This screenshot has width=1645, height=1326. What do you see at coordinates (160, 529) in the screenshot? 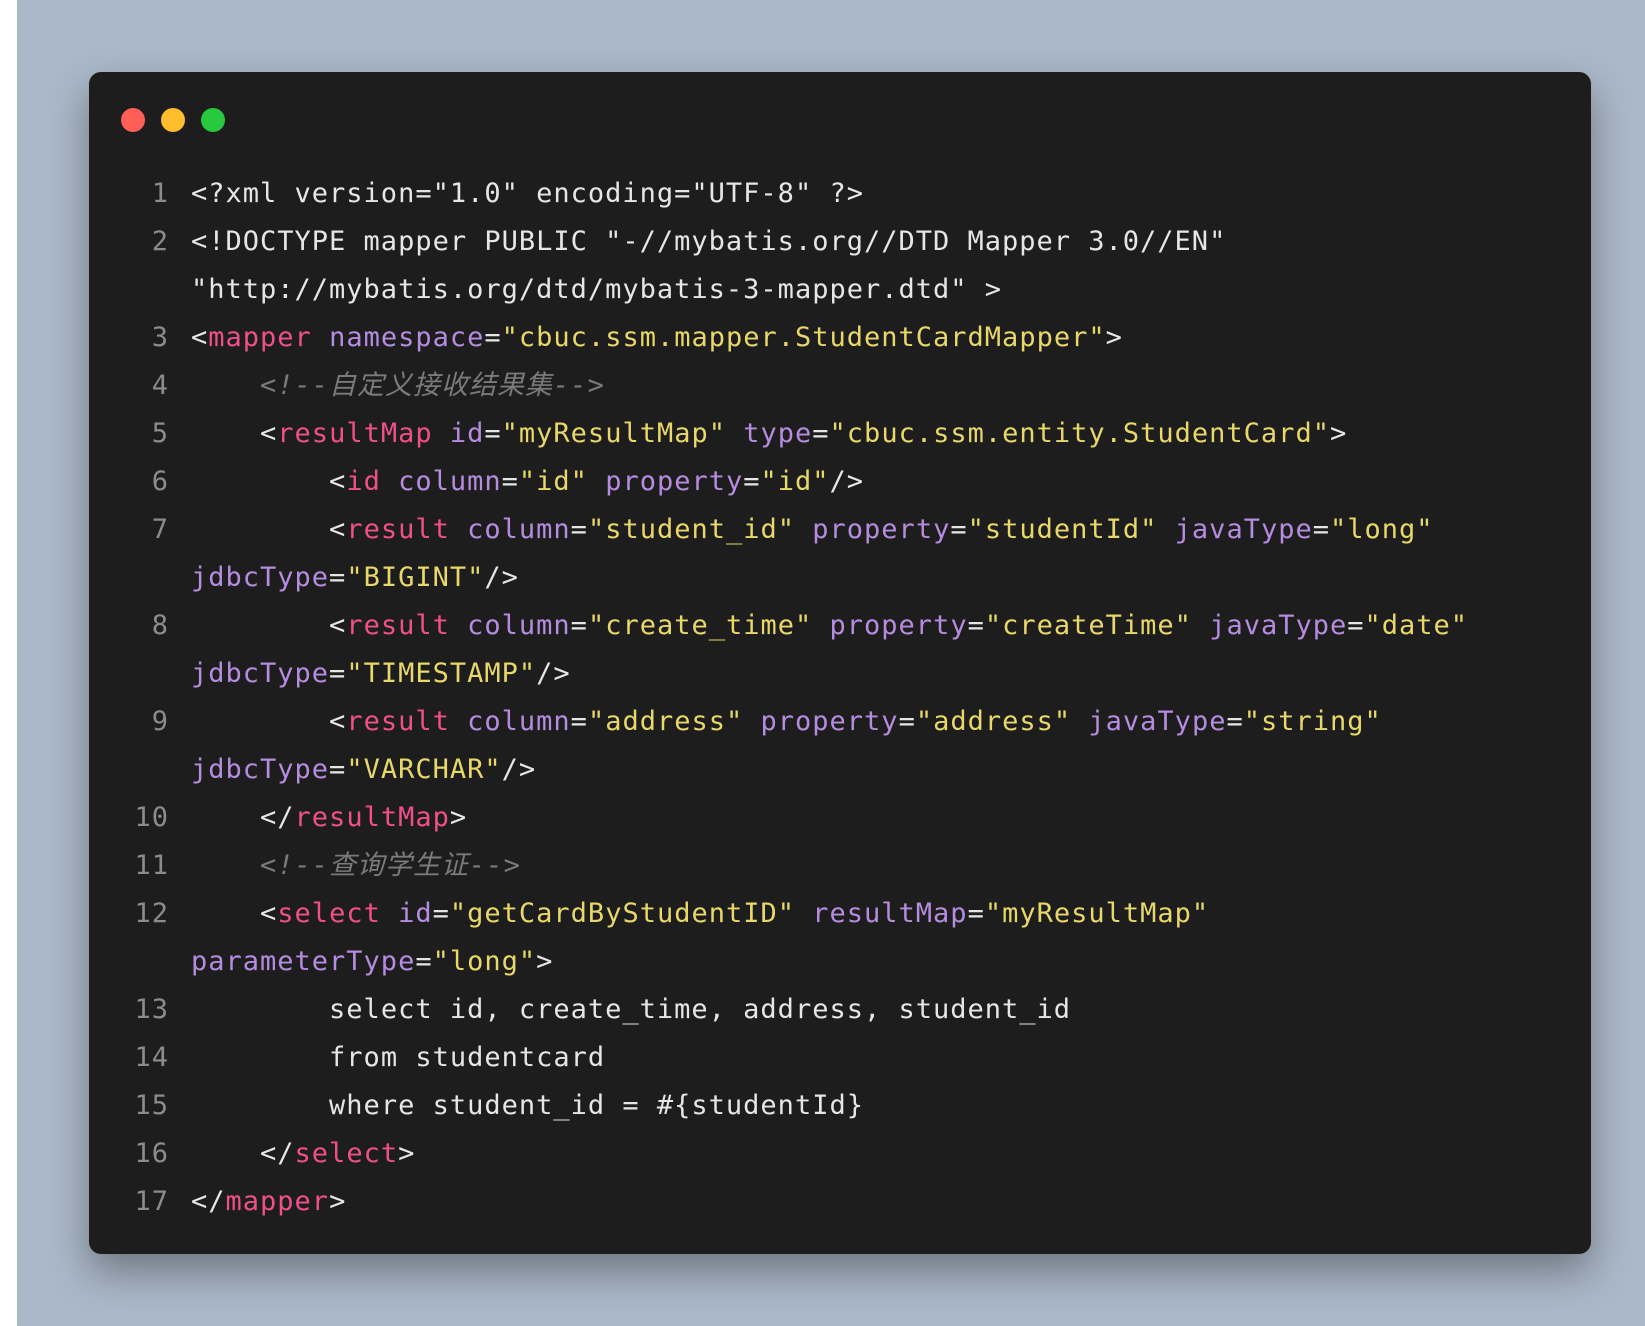
I see `line-number: 7` at bounding box center [160, 529].